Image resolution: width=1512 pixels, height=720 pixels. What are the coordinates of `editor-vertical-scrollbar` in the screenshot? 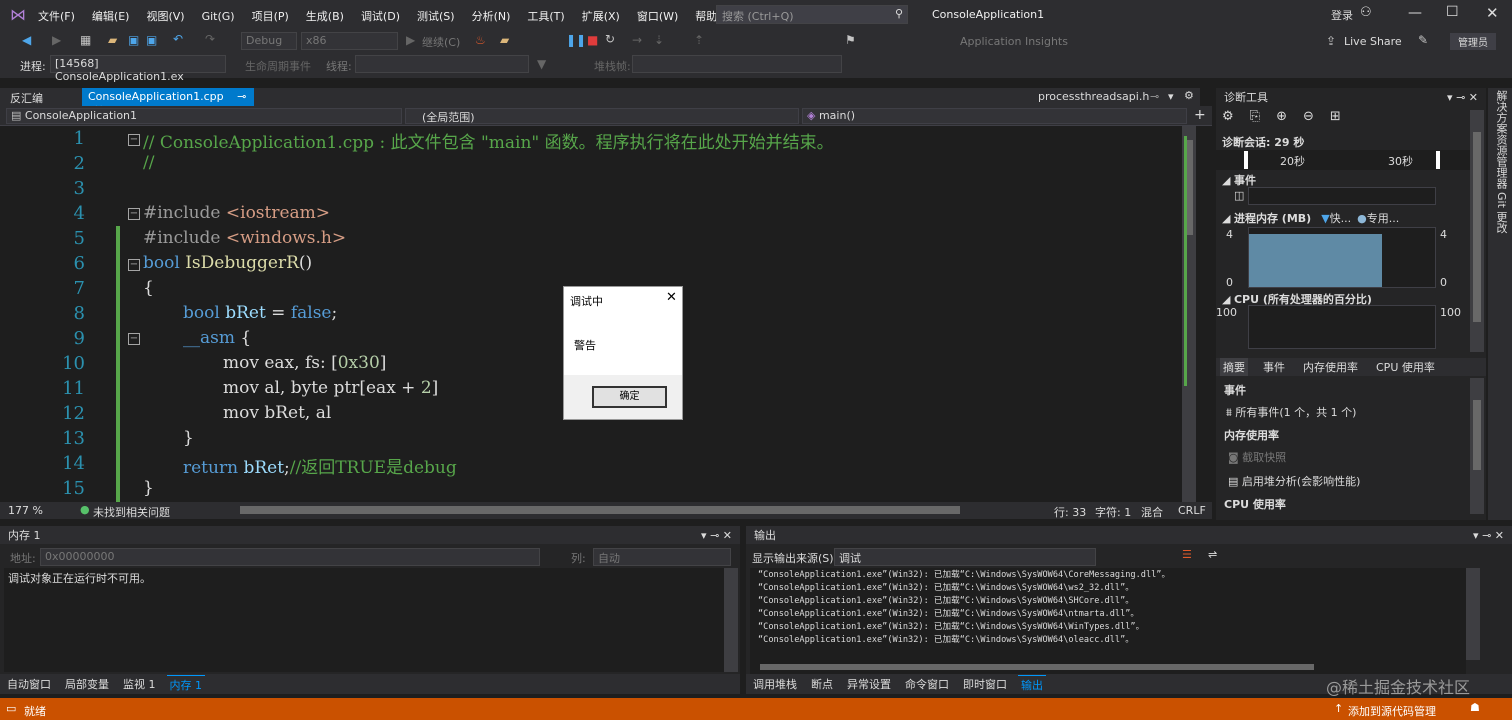 It's located at (1189, 314).